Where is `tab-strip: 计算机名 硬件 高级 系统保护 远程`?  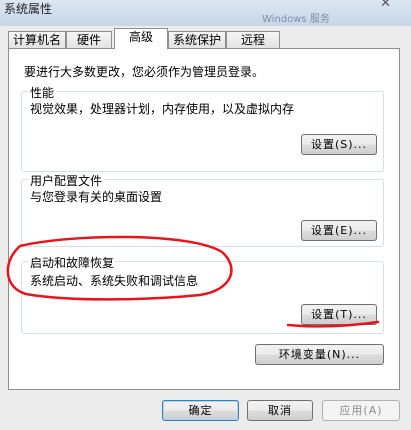
tab-strip: 计算机名 硬件 高级 系统保护 远程 is located at coordinates (208, 38).